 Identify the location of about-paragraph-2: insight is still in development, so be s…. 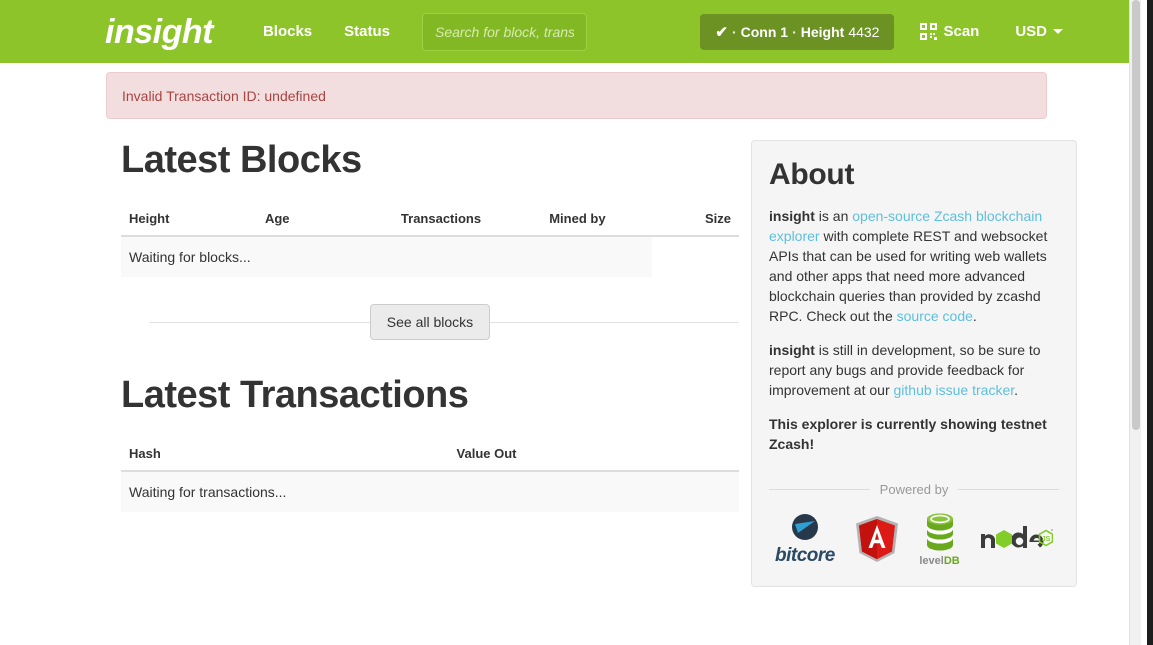
(914, 370).